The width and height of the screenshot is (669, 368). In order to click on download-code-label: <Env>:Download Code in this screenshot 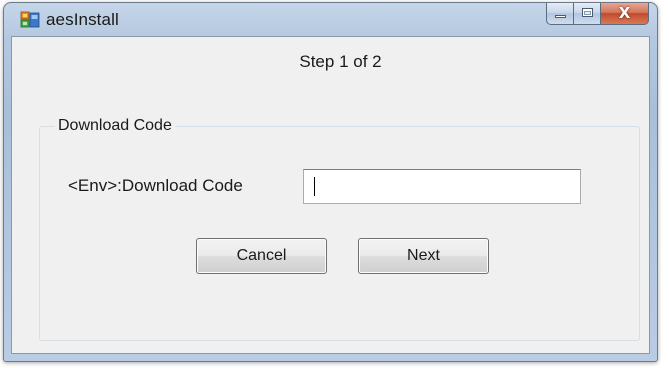, I will do `click(155, 185)`.